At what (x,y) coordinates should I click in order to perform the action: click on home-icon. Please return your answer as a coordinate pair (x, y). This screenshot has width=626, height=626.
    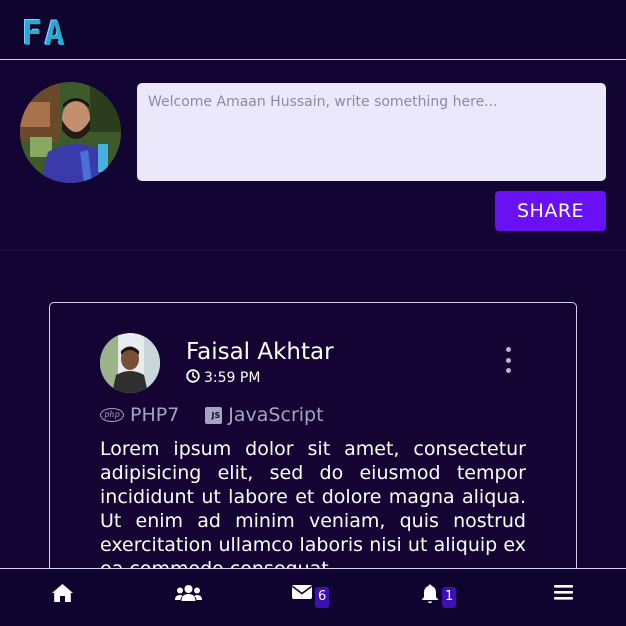
    Looking at the image, I should click on (62, 595).